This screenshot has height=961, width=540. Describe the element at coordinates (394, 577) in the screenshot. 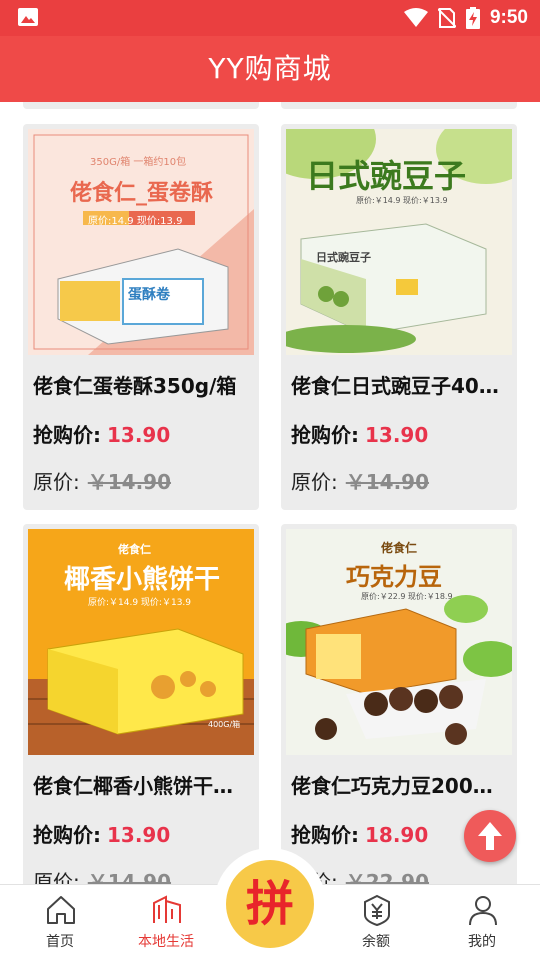

I see `image-title: 巧克力豆` at that location.